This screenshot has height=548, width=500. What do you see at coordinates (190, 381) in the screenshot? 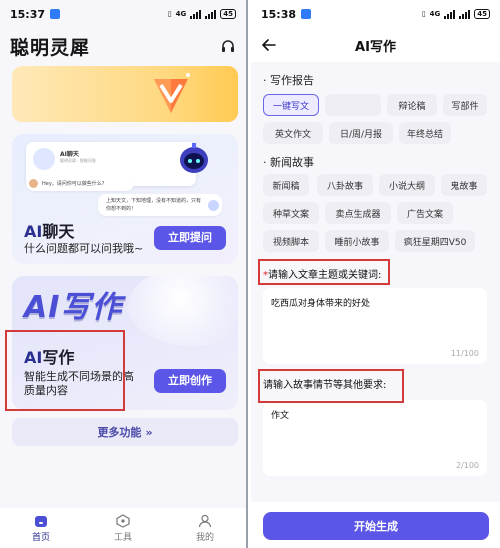
I see `create-now-button: 立即创作` at bounding box center [190, 381].